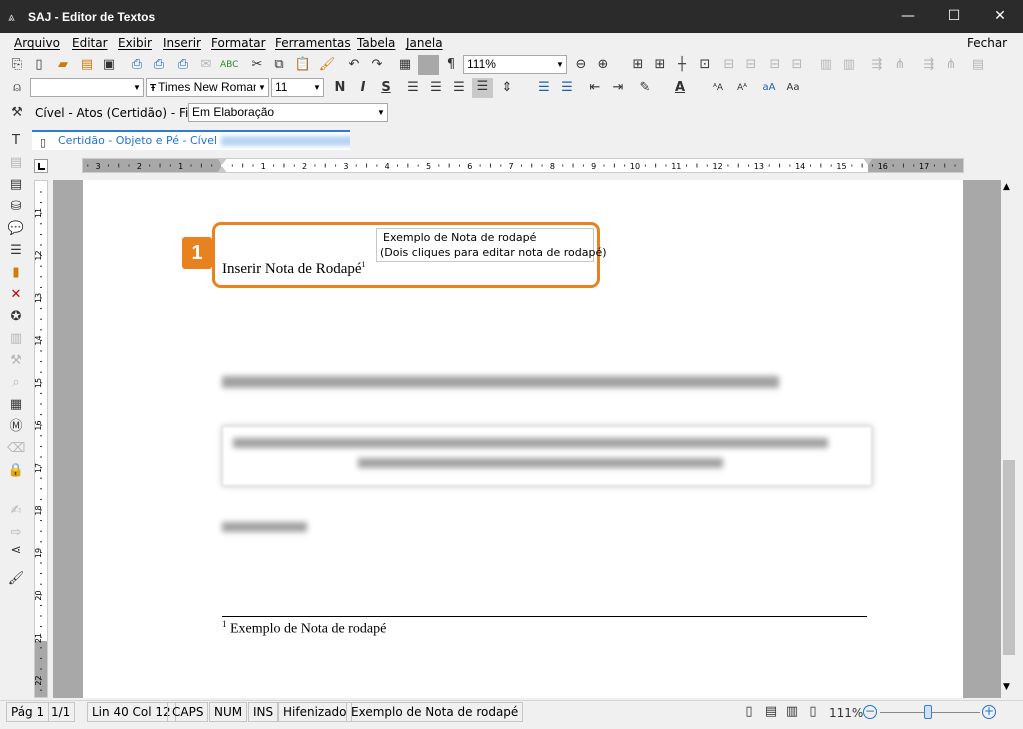 Image resolution: width=1023 pixels, height=729 pixels. I want to click on menu-exibir: Exibir, so click(135, 43).